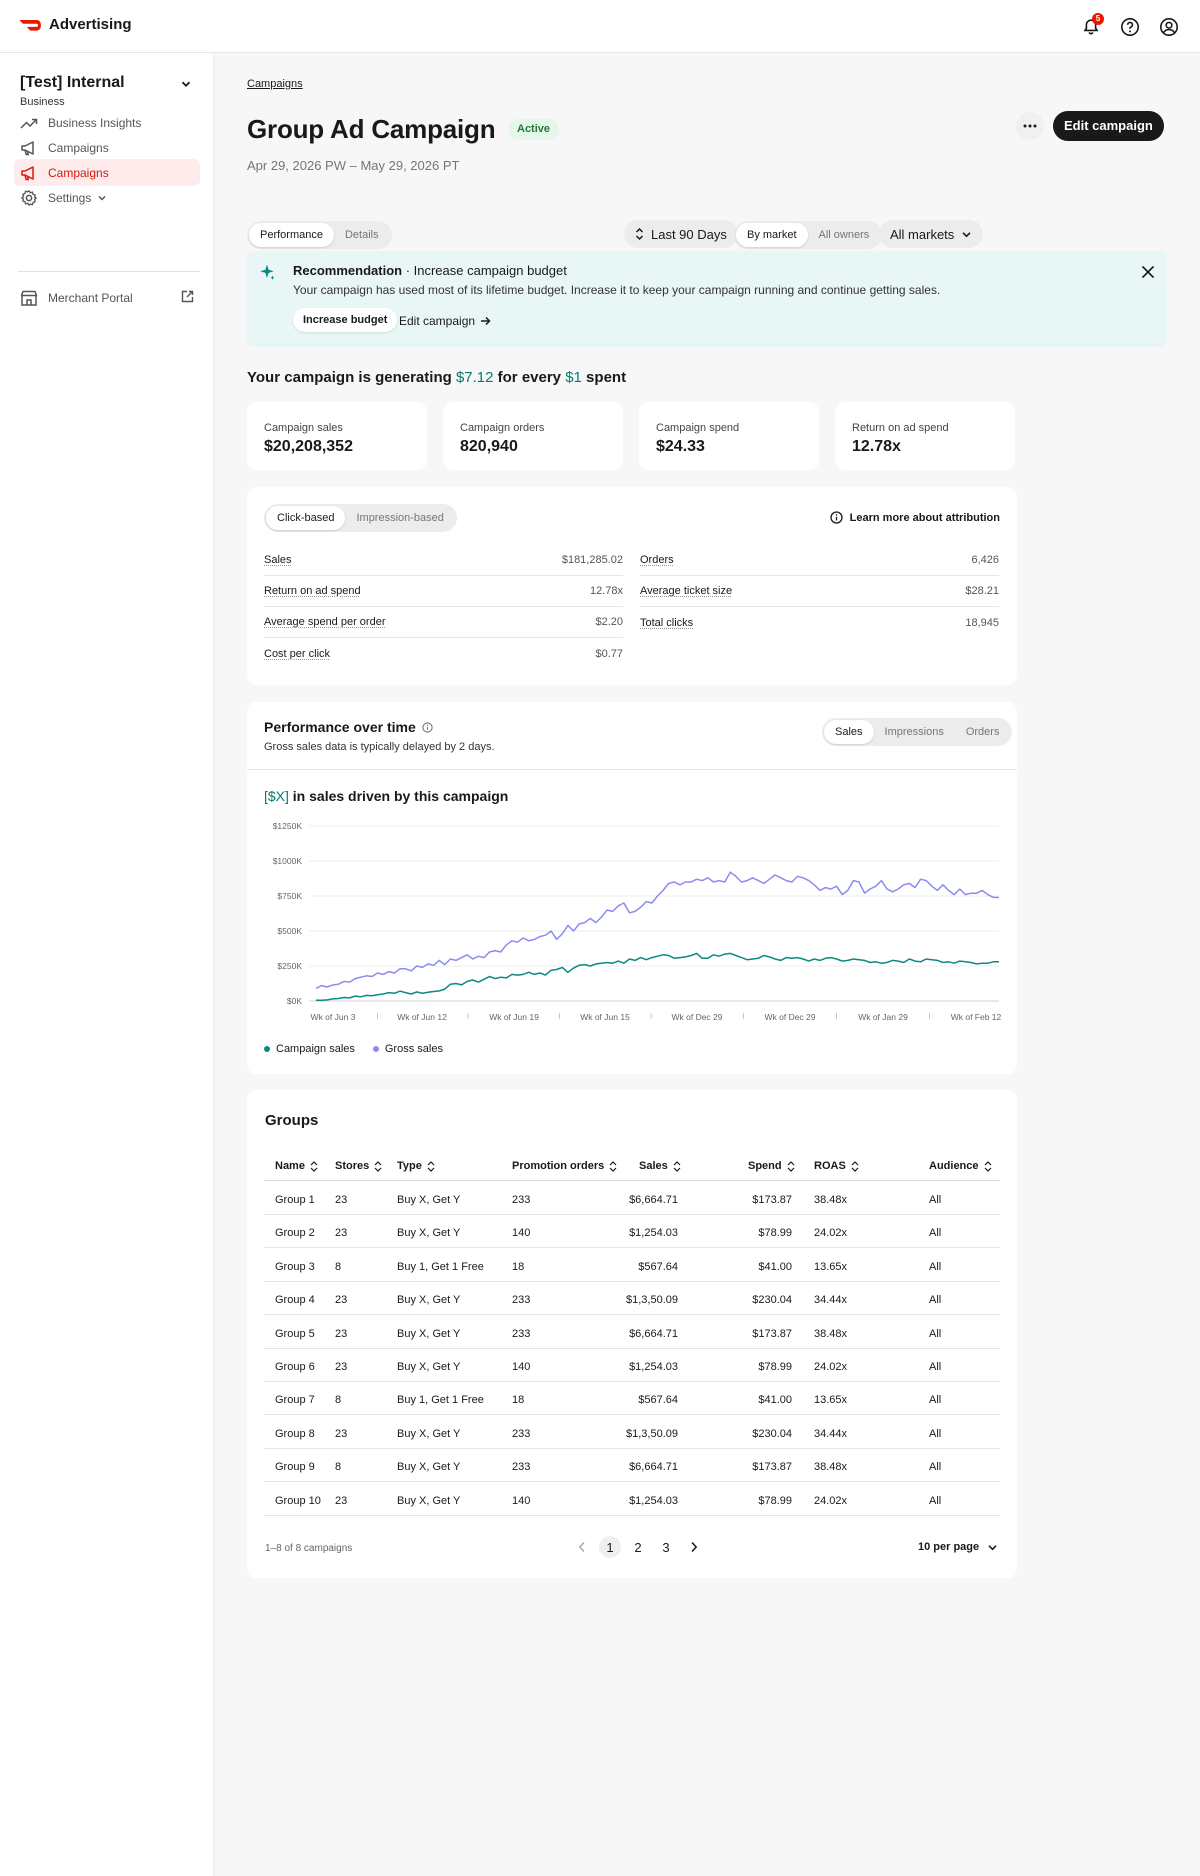  I want to click on page-title: Group Ad Campaign, so click(371, 129).